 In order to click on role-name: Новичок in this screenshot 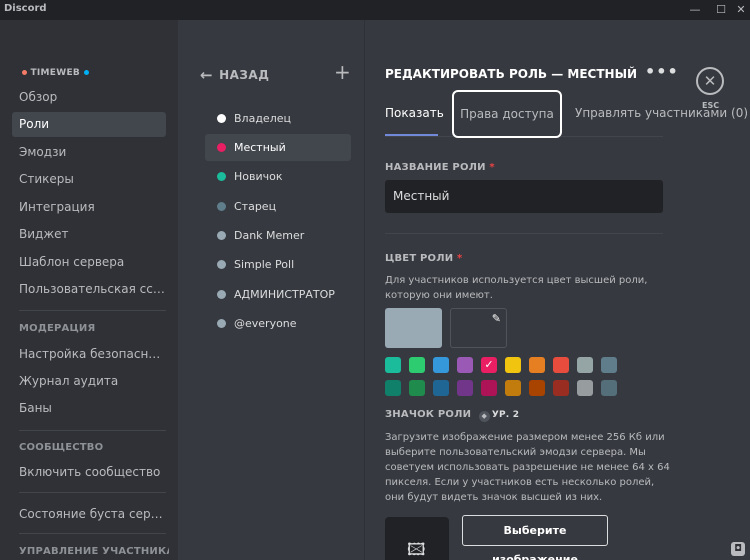, I will do `click(258, 176)`.